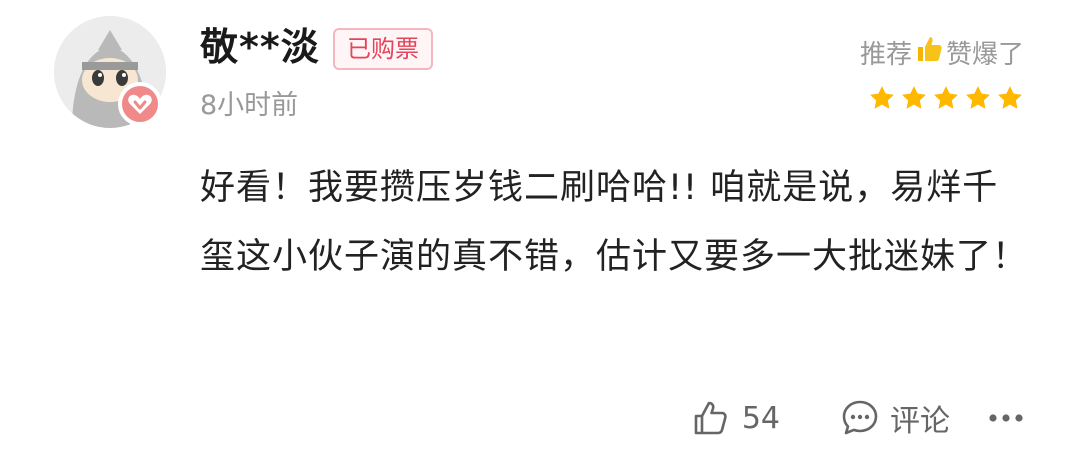  Describe the element at coordinates (249, 105) in the screenshot. I see `post-time: 8小时前` at that location.